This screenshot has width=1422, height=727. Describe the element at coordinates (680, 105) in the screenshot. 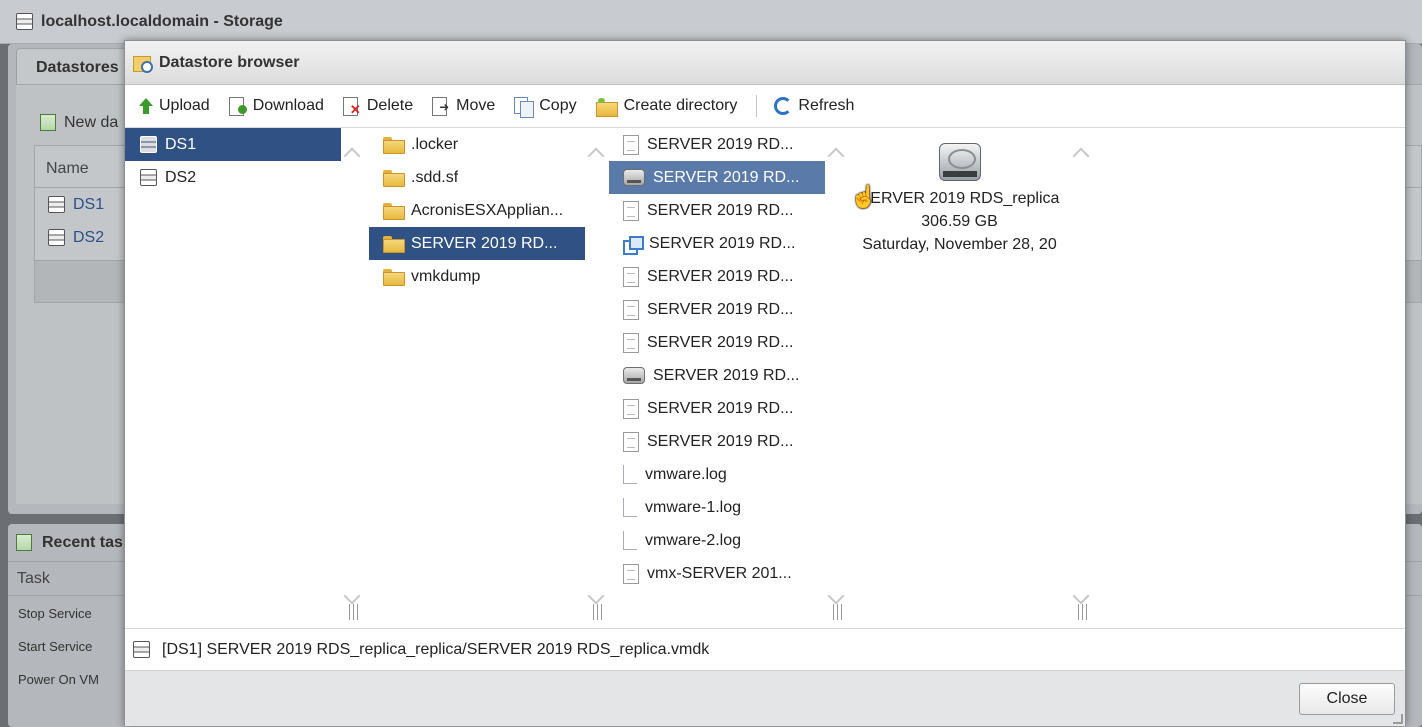

I see `create-directory-label: Create directory` at that location.